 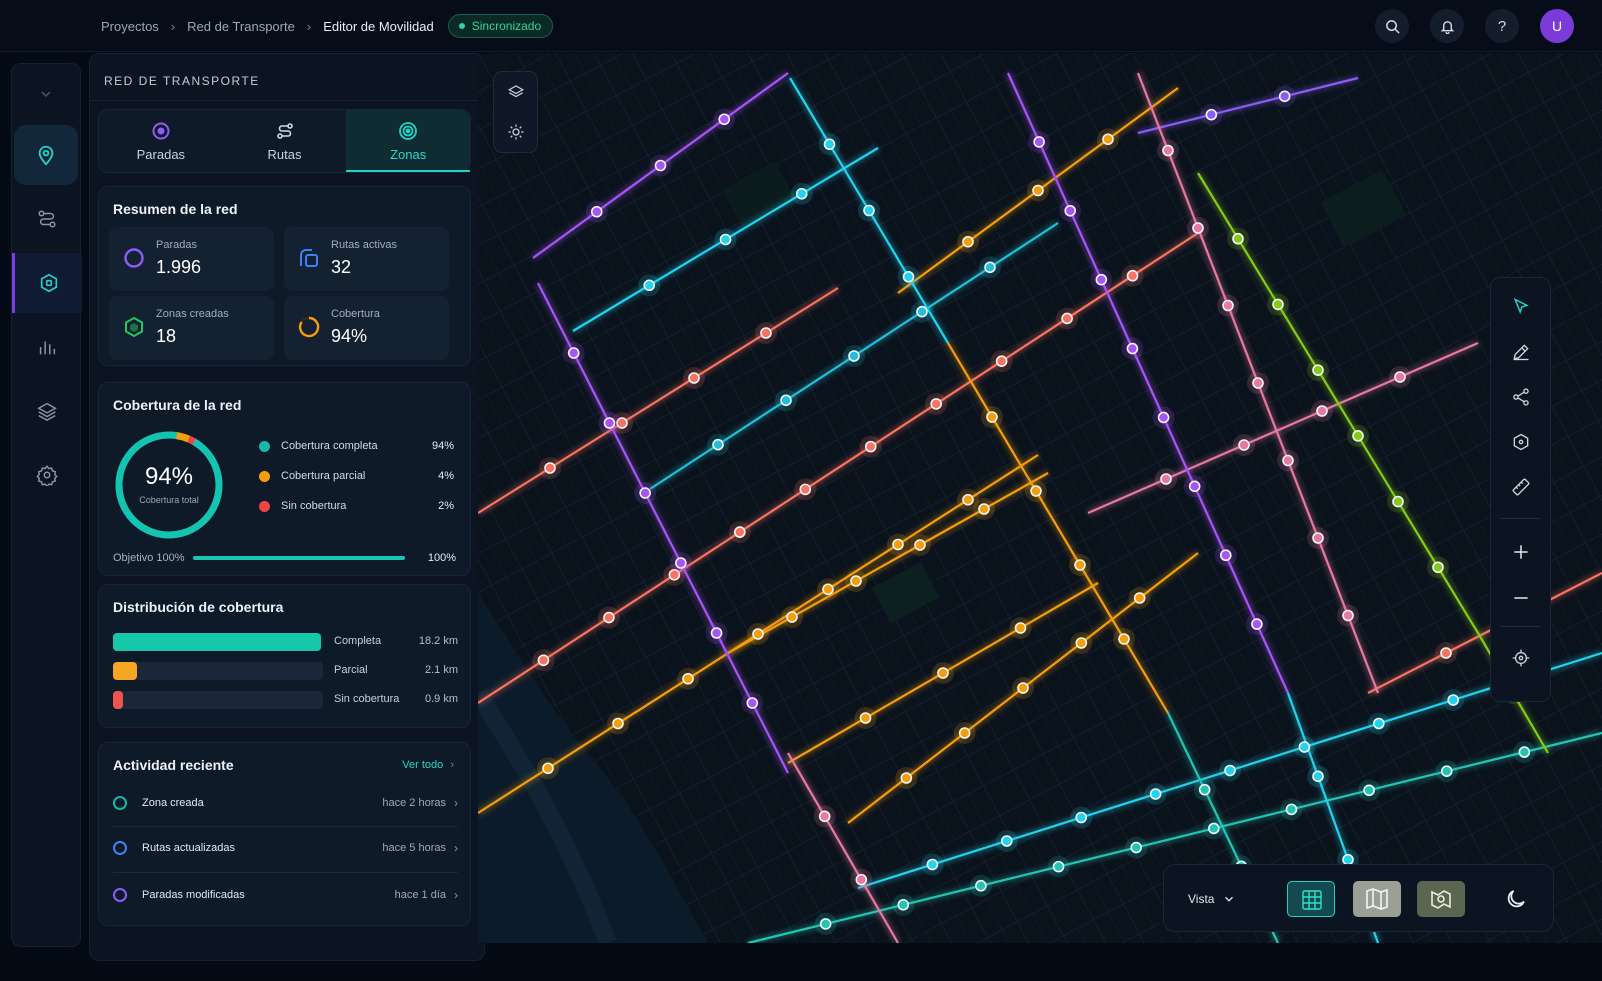 What do you see at coordinates (1392, 26) in the screenshot?
I see `search-button` at bounding box center [1392, 26].